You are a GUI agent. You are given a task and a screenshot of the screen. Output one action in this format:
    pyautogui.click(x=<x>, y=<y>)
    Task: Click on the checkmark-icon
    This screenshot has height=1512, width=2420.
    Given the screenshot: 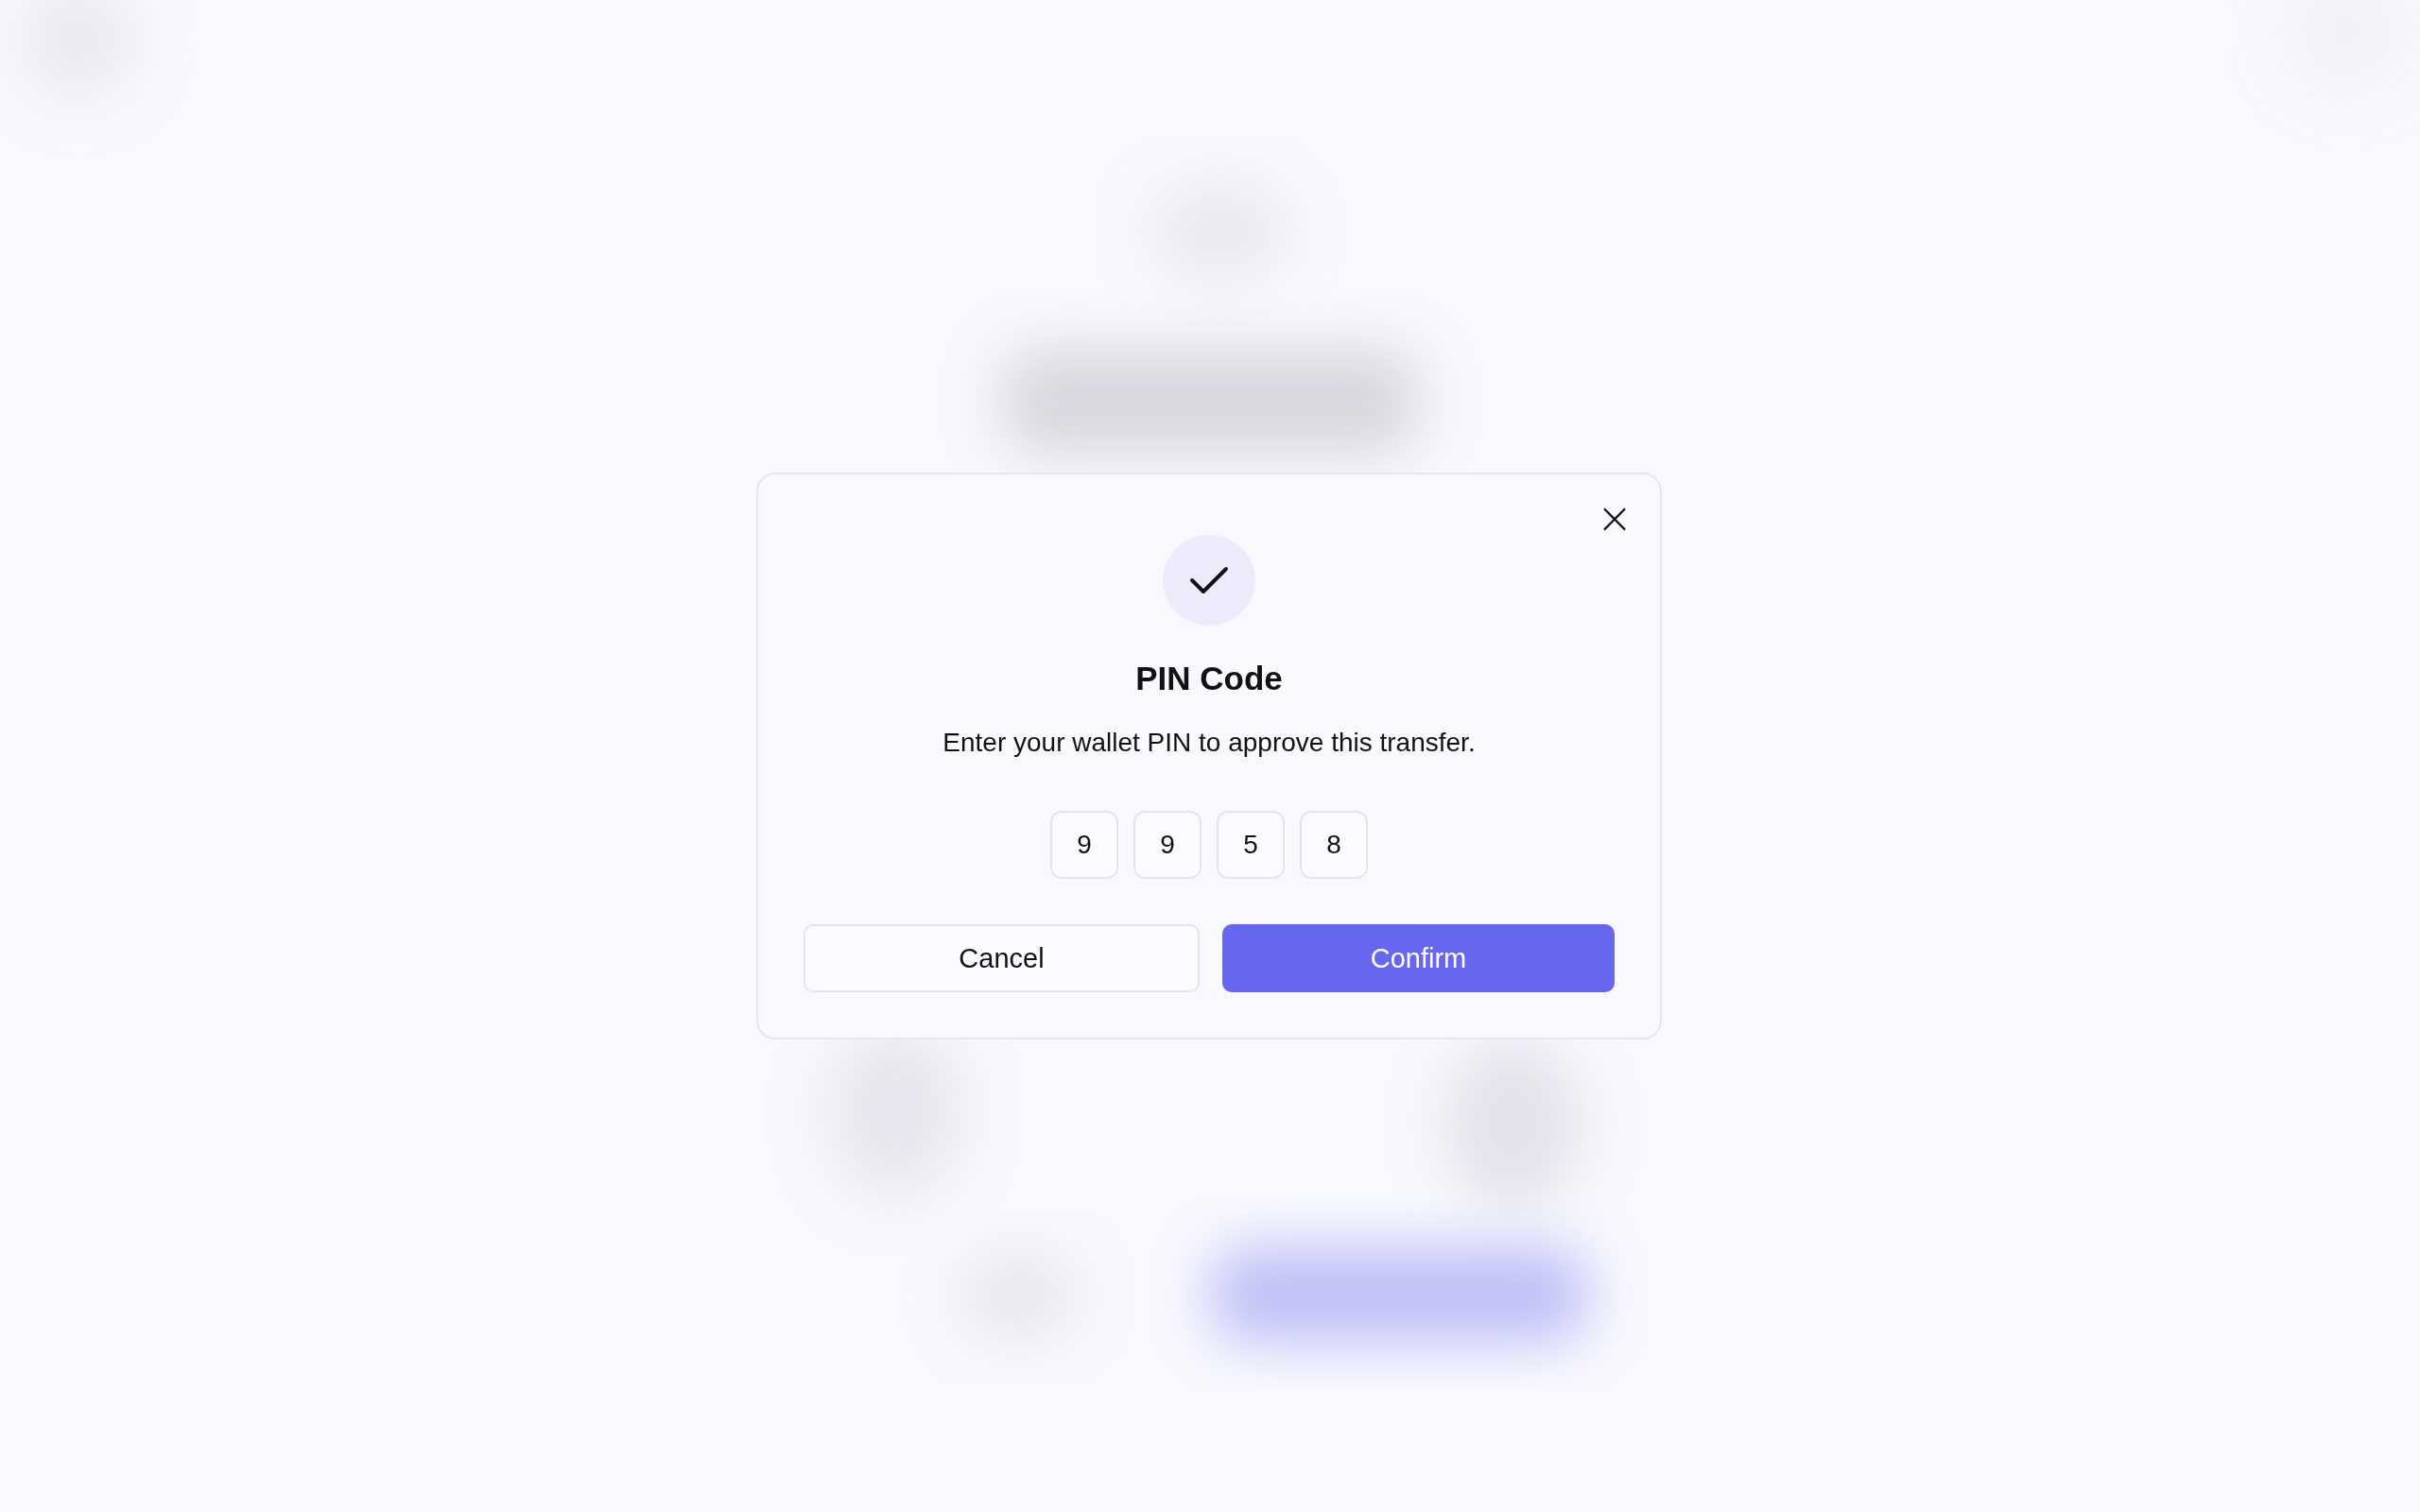 What is the action you would take?
    pyautogui.click(x=1209, y=580)
    